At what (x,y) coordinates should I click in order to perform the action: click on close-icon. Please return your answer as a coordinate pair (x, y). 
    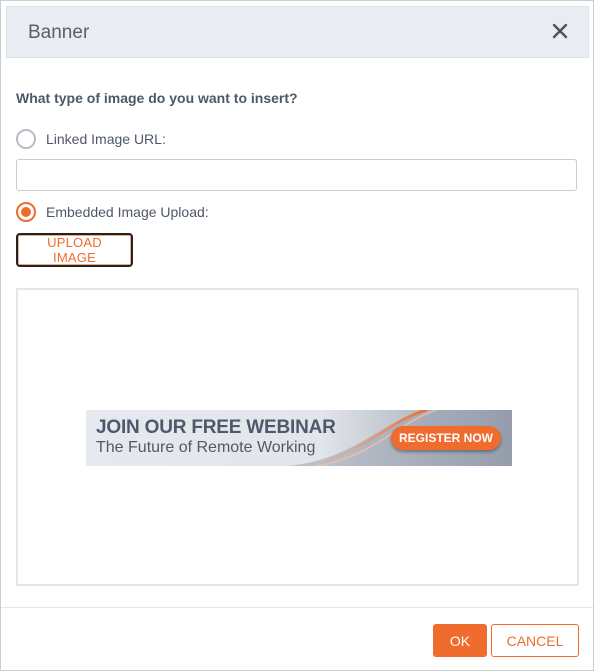
    Looking at the image, I should click on (560, 31).